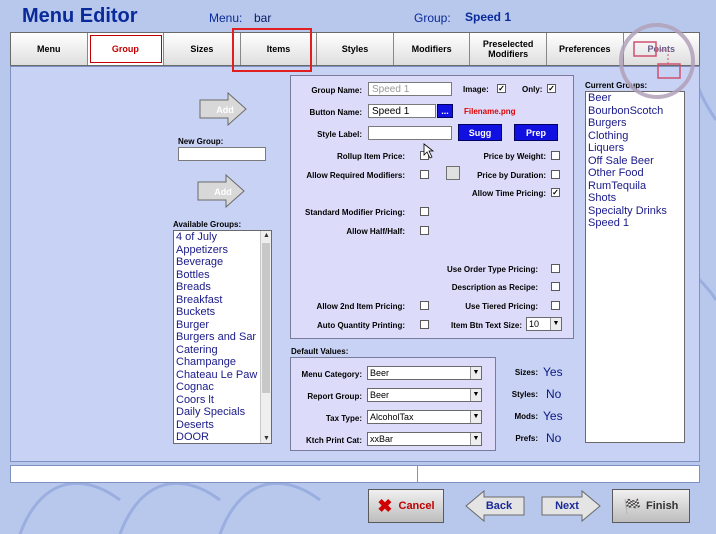 This screenshot has width=716, height=534. What do you see at coordinates (410, 89) in the screenshot?
I see `group-name-input: Speed 1` at bounding box center [410, 89].